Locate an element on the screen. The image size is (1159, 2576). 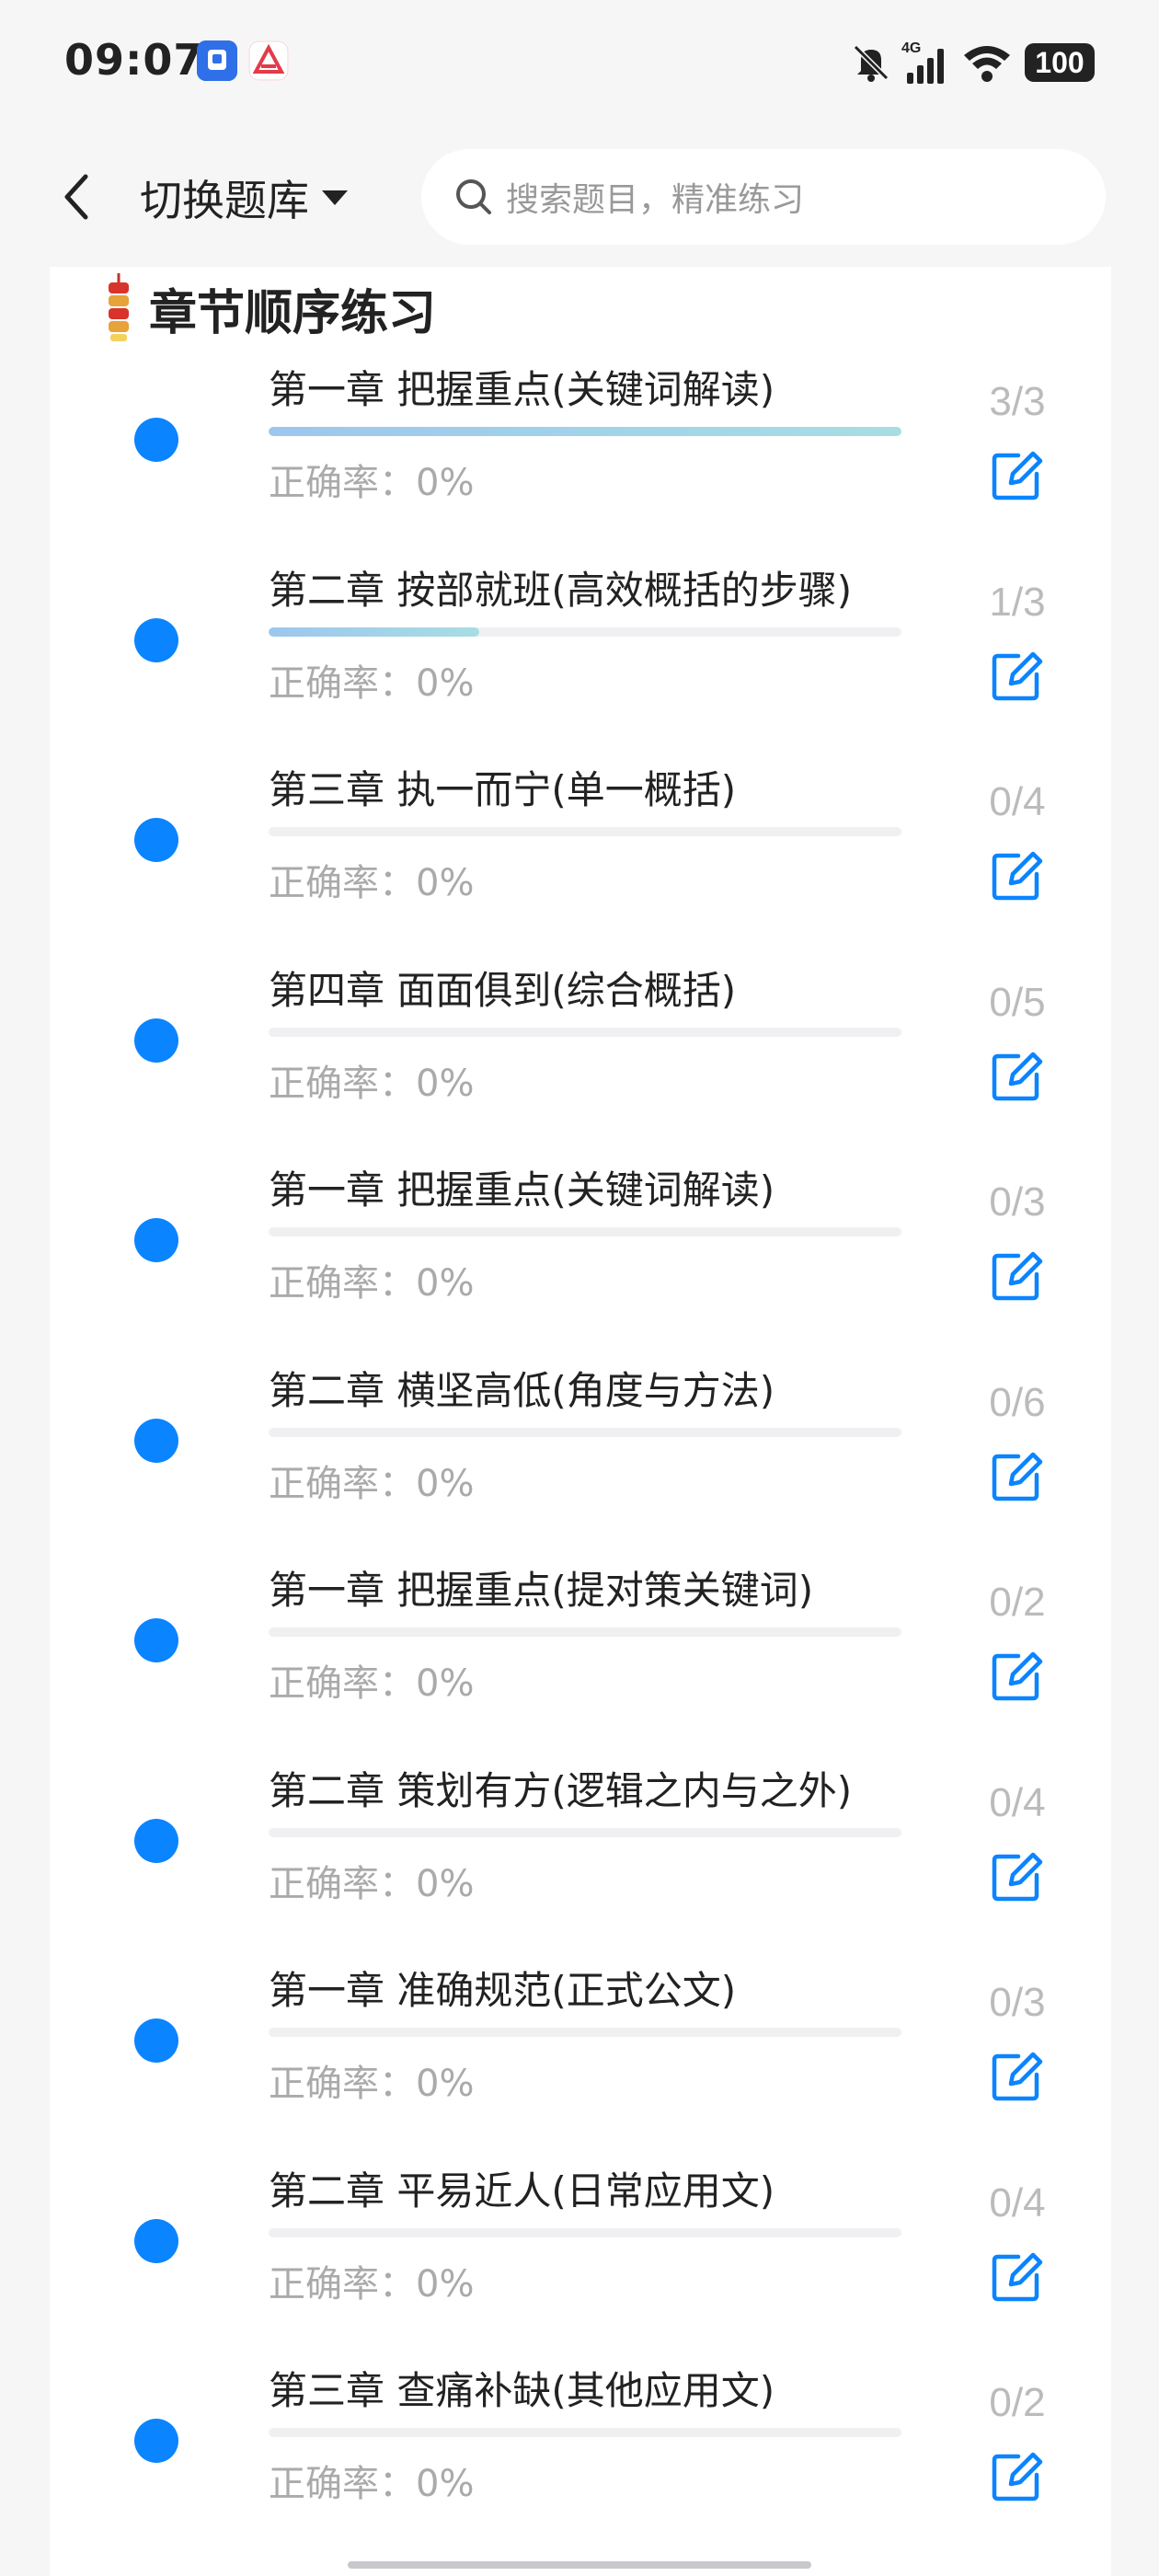
chapter-item: 第一章 把握重点(提对策关键词) 正确率：0% 0/2 is located at coordinates (580, 1659).